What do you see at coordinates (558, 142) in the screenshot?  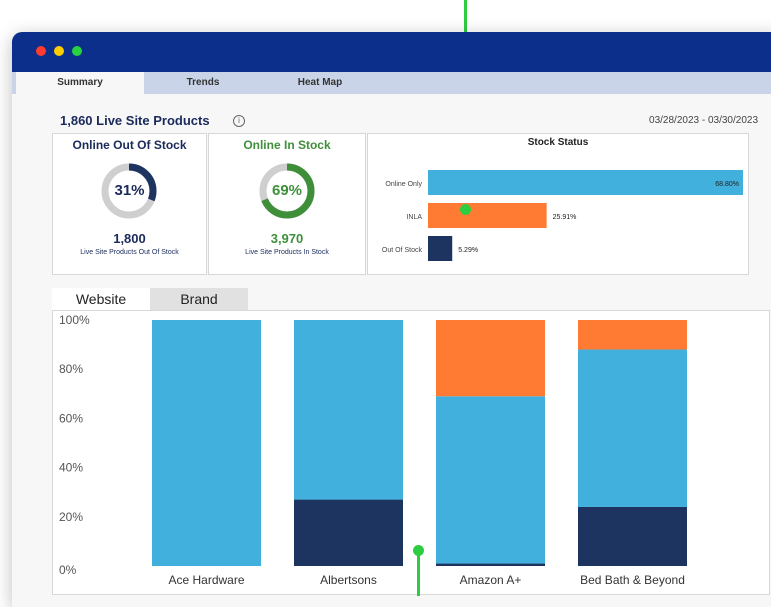 I see `stock-status-title: Stock Status` at bounding box center [558, 142].